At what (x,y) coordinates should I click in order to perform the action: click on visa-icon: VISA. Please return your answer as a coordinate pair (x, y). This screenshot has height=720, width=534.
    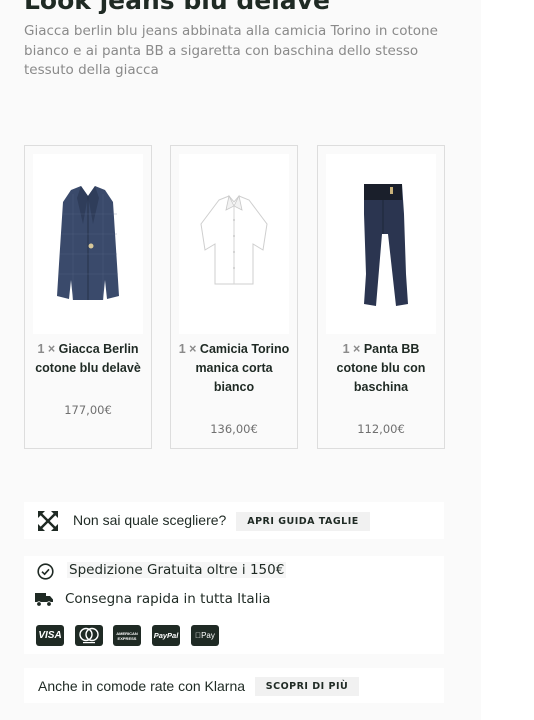
    Looking at the image, I should click on (50, 635).